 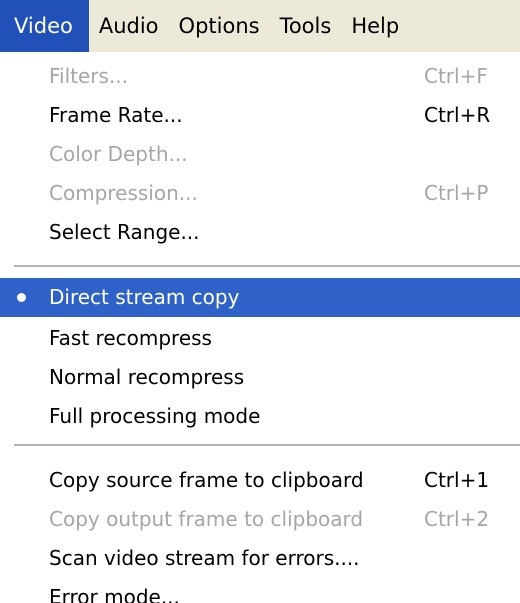 I want to click on menu-item-label: Direct stream copy, so click(x=144, y=297).